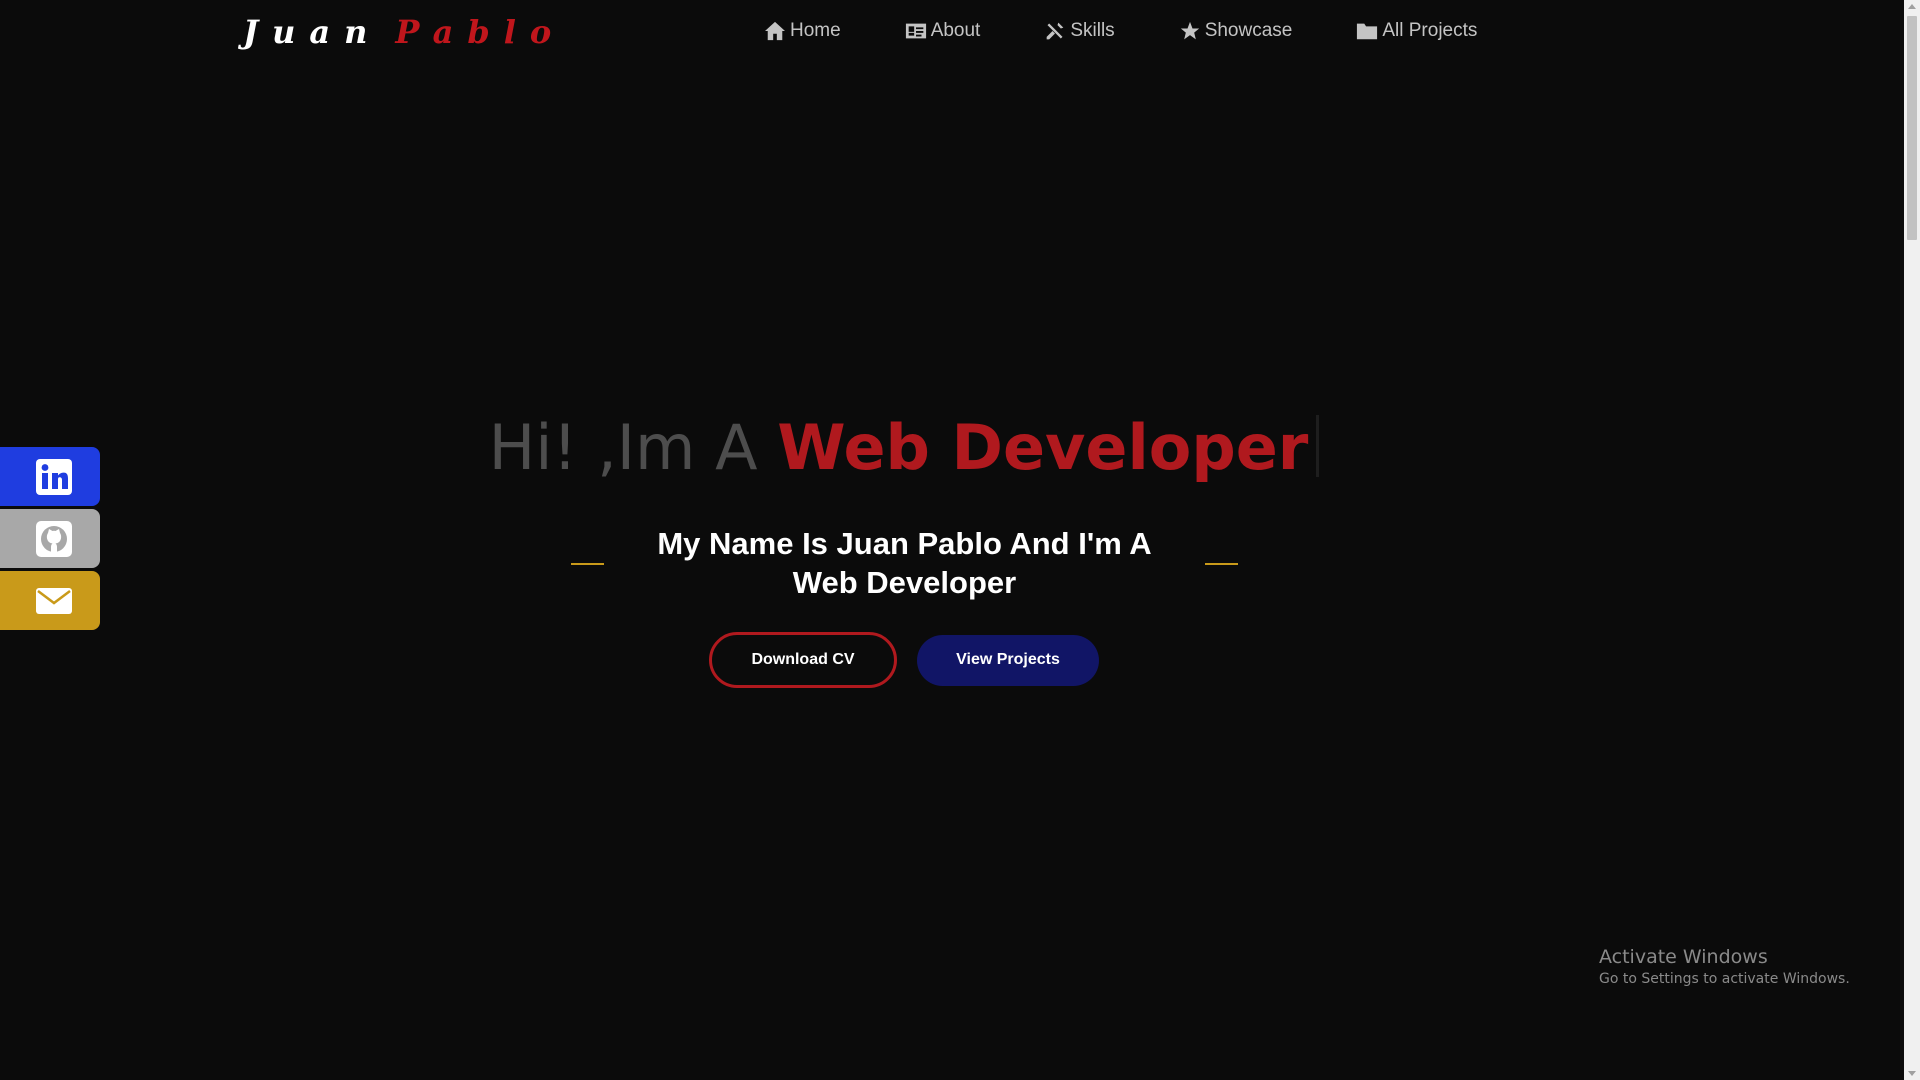 The image size is (1920, 1080). What do you see at coordinates (1430, 30) in the screenshot?
I see `nav-label: All Projects` at bounding box center [1430, 30].